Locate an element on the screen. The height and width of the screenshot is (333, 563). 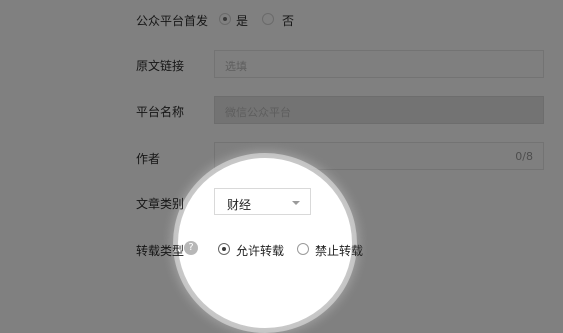
first-publish-yes-label: 是 is located at coordinates (242, 20).